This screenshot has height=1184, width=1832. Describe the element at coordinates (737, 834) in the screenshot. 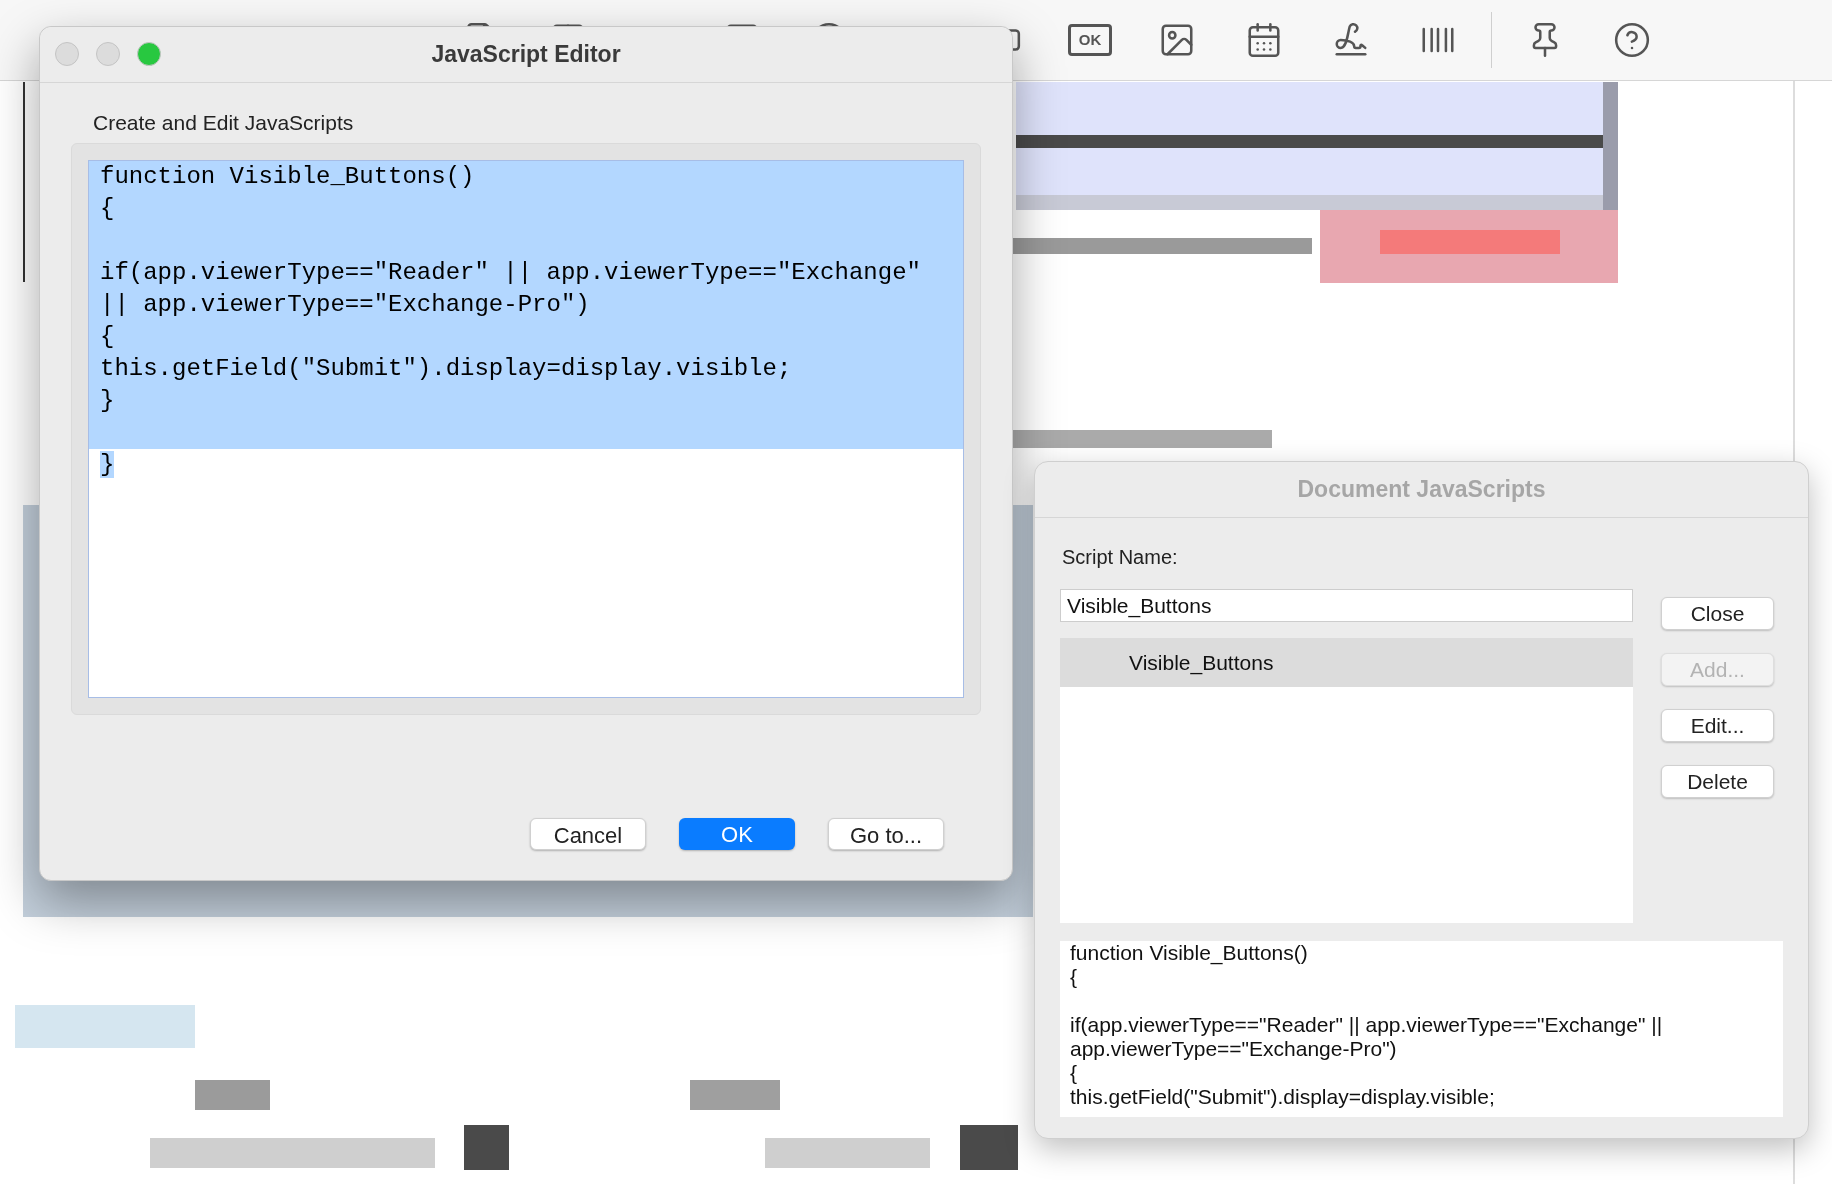

I see `ok-button: OK` at that location.